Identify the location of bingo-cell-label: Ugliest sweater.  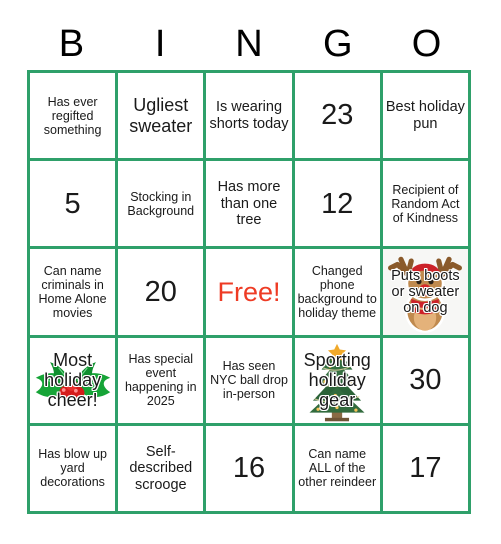
(161, 115).